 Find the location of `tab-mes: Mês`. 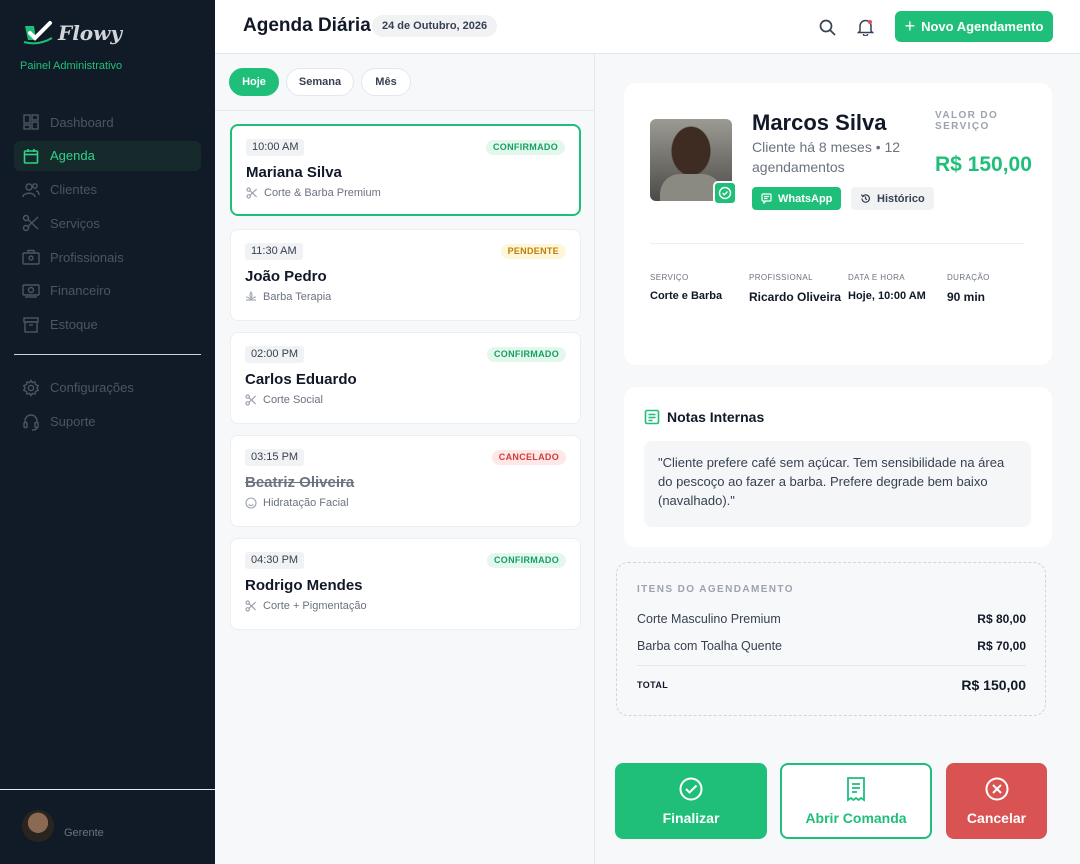

tab-mes: Mês is located at coordinates (386, 82).